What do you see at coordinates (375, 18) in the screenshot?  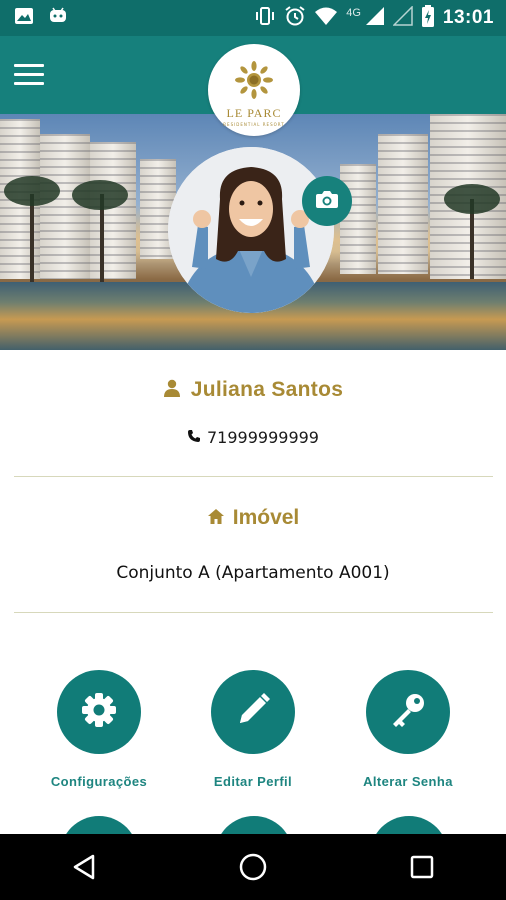 I see `signal-icon` at bounding box center [375, 18].